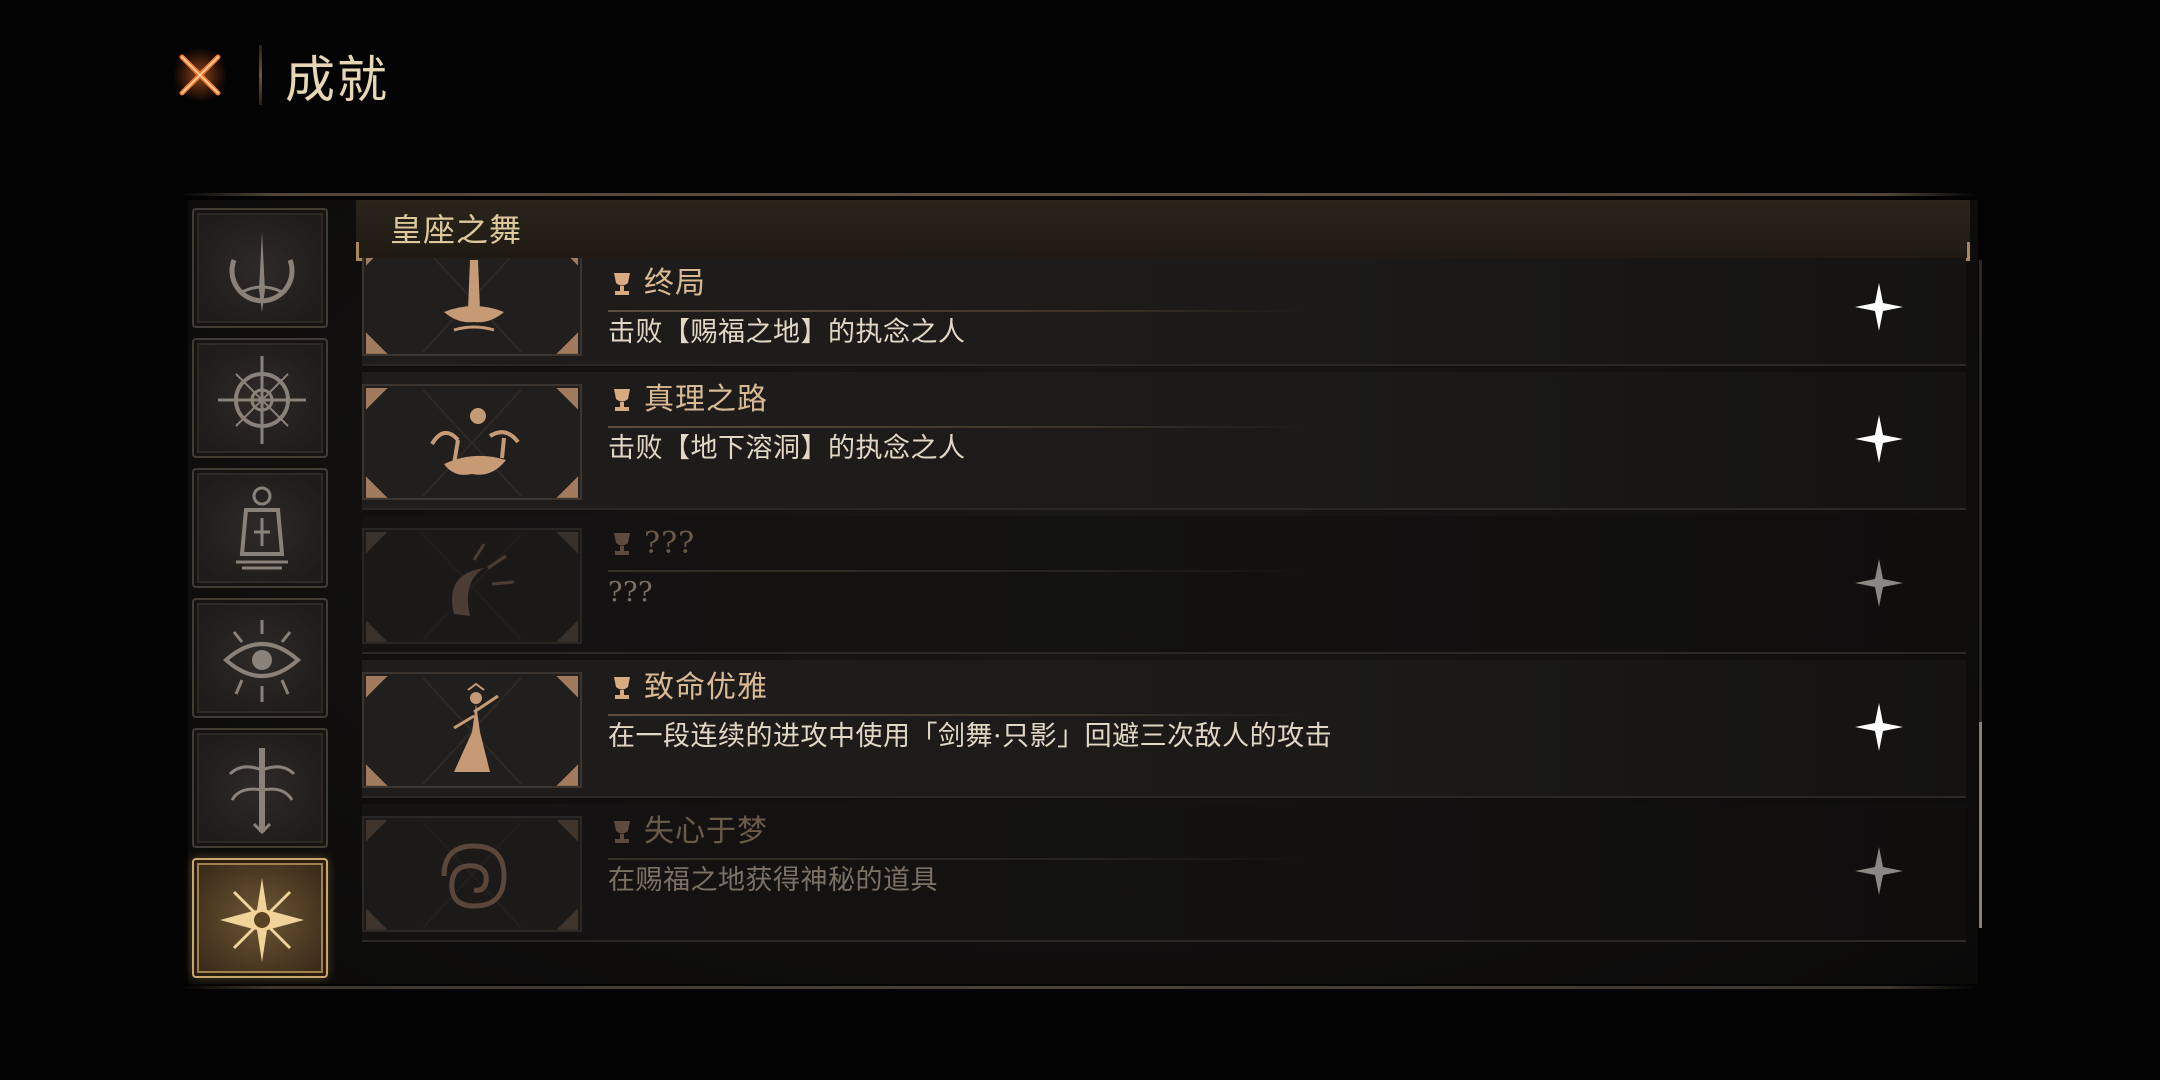  Describe the element at coordinates (787, 448) in the screenshot. I see `achievement-description: 击败【地下溶洞】的执念之人` at that location.